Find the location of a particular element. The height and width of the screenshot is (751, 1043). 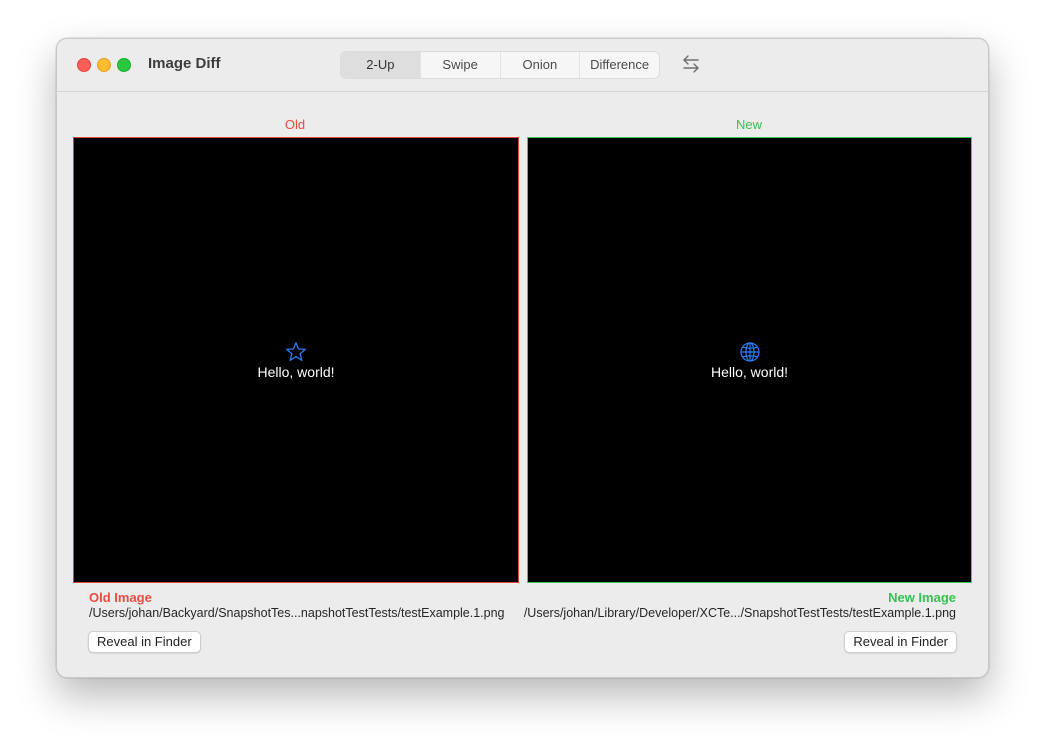

reveal-new-in-finder-button: Reveal in Finder is located at coordinates (900, 642).